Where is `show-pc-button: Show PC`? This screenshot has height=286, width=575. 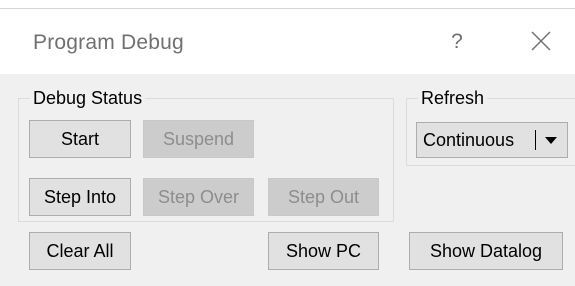 show-pc-button: Show PC is located at coordinates (323, 251).